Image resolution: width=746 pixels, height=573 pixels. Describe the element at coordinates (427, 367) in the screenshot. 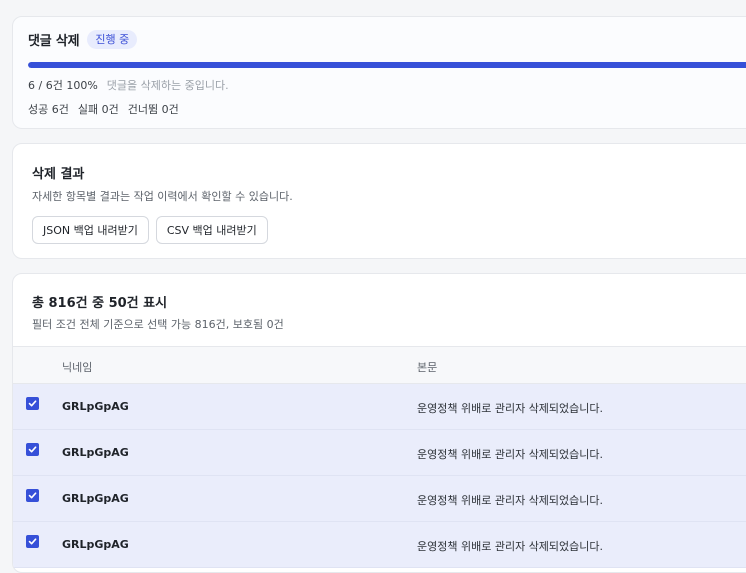

I see `column-header-body: 본문` at that location.